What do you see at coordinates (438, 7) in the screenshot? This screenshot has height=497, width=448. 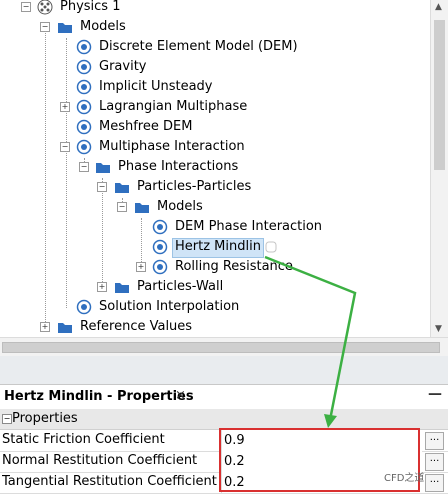 I see `scroll-up-arrow-icon: ▲` at bounding box center [438, 7].